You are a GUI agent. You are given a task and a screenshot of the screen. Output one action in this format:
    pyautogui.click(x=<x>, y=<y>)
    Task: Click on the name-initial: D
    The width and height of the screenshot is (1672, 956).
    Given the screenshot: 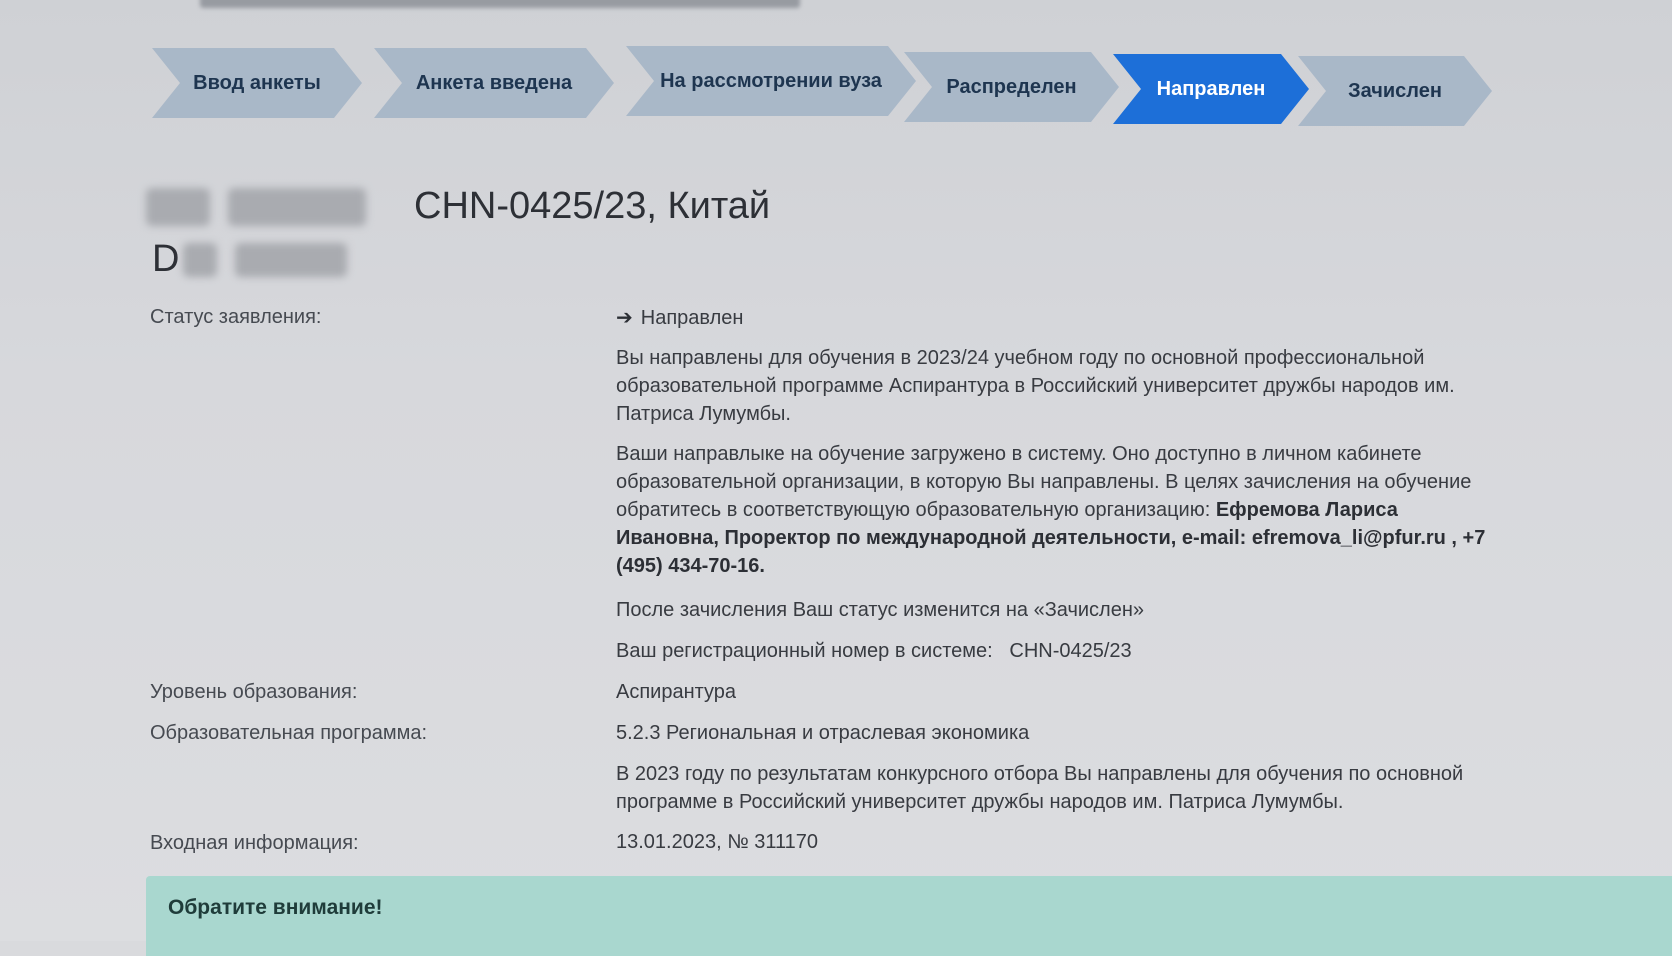 What is the action you would take?
    pyautogui.click(x=166, y=259)
    